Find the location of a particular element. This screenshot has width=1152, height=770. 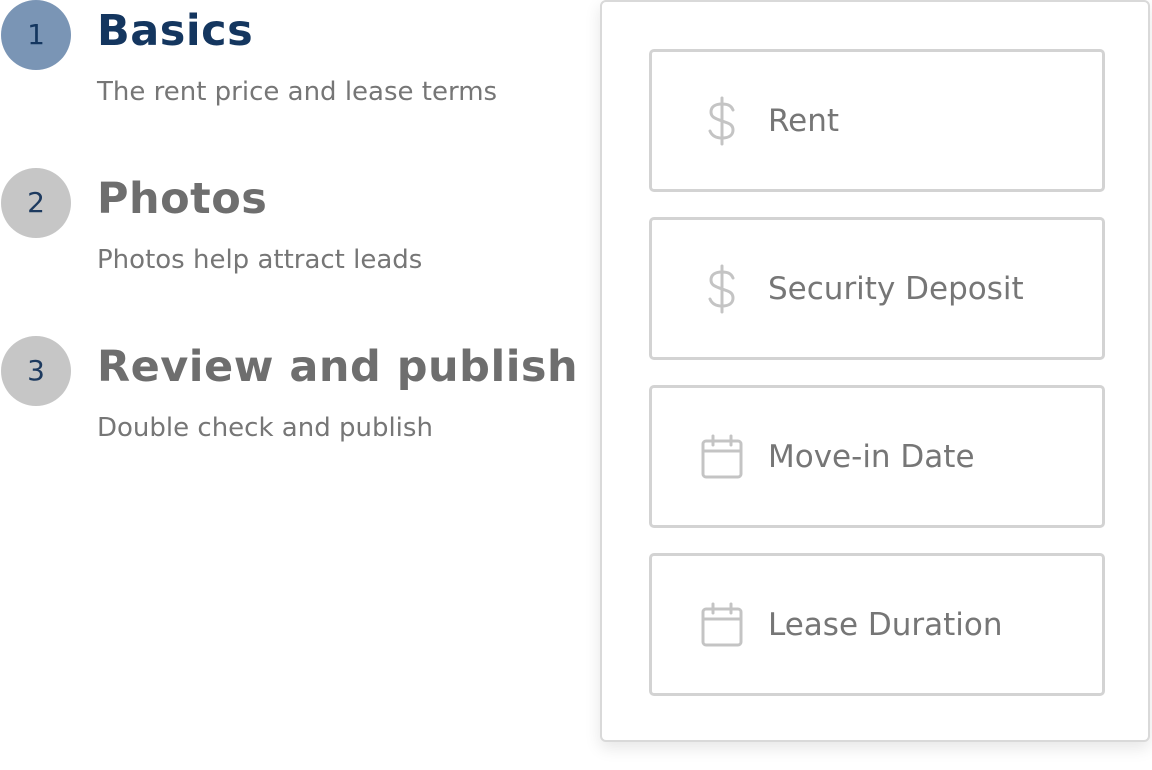

move-in-date-input is located at coordinates (928, 456).